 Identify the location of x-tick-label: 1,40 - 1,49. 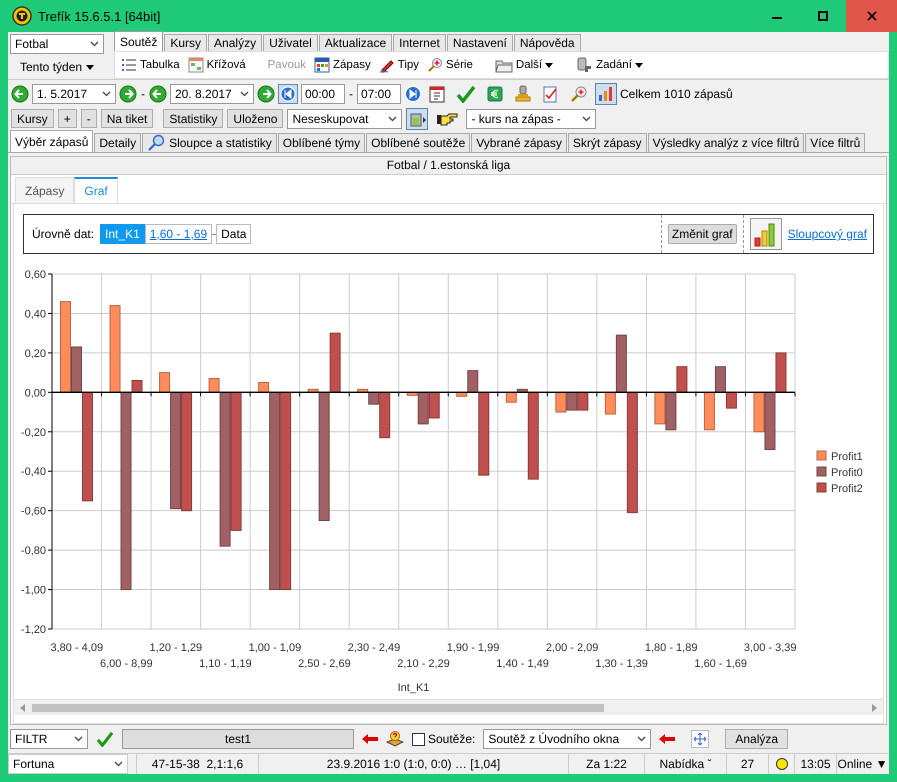
(522, 664).